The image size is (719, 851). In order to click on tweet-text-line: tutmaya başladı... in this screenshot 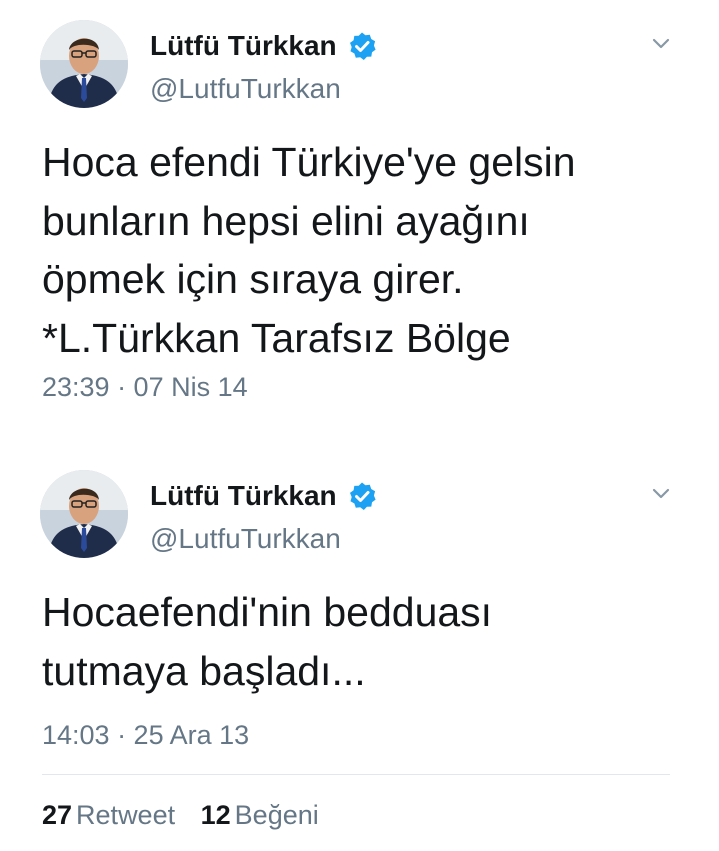, I will do `click(204, 670)`.